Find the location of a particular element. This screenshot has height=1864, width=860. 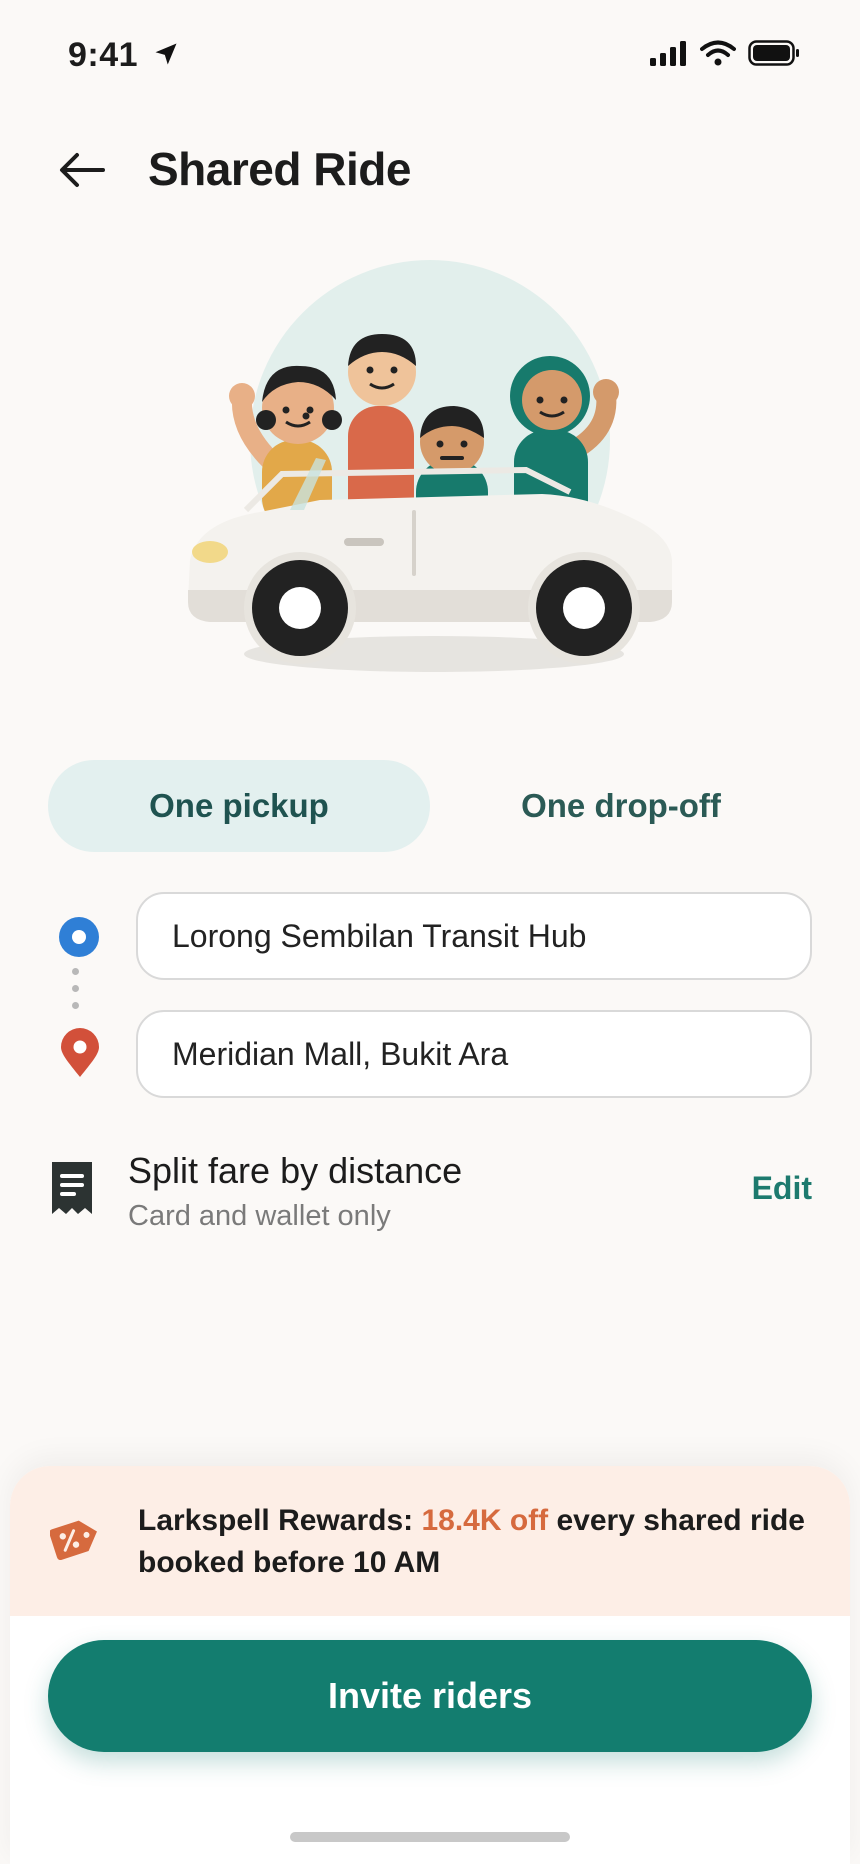

wifi-icon is located at coordinates (718, 55).